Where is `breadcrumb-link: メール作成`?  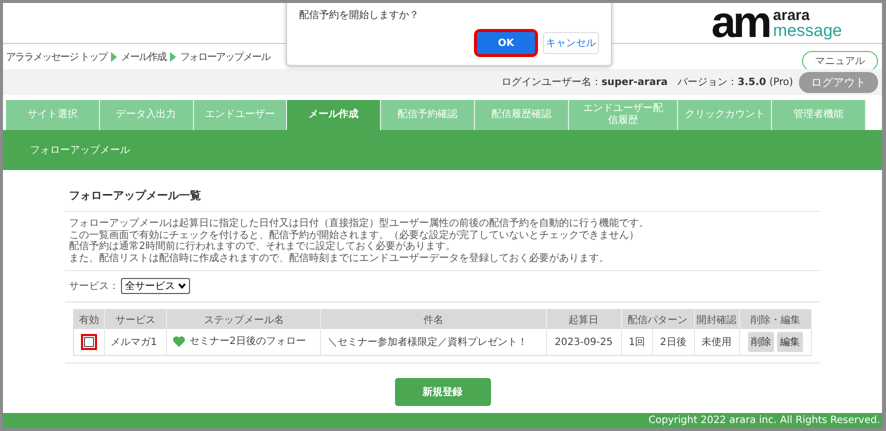
breadcrumb-link: メール作成 is located at coordinates (143, 57).